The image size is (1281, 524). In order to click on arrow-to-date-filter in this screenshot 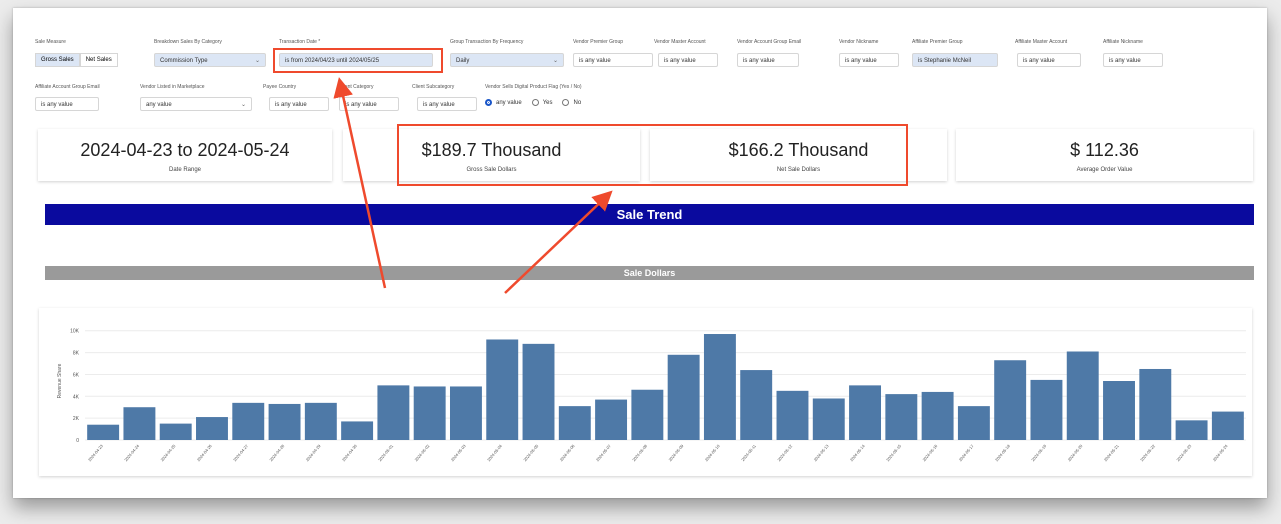, I will do `click(360, 183)`.